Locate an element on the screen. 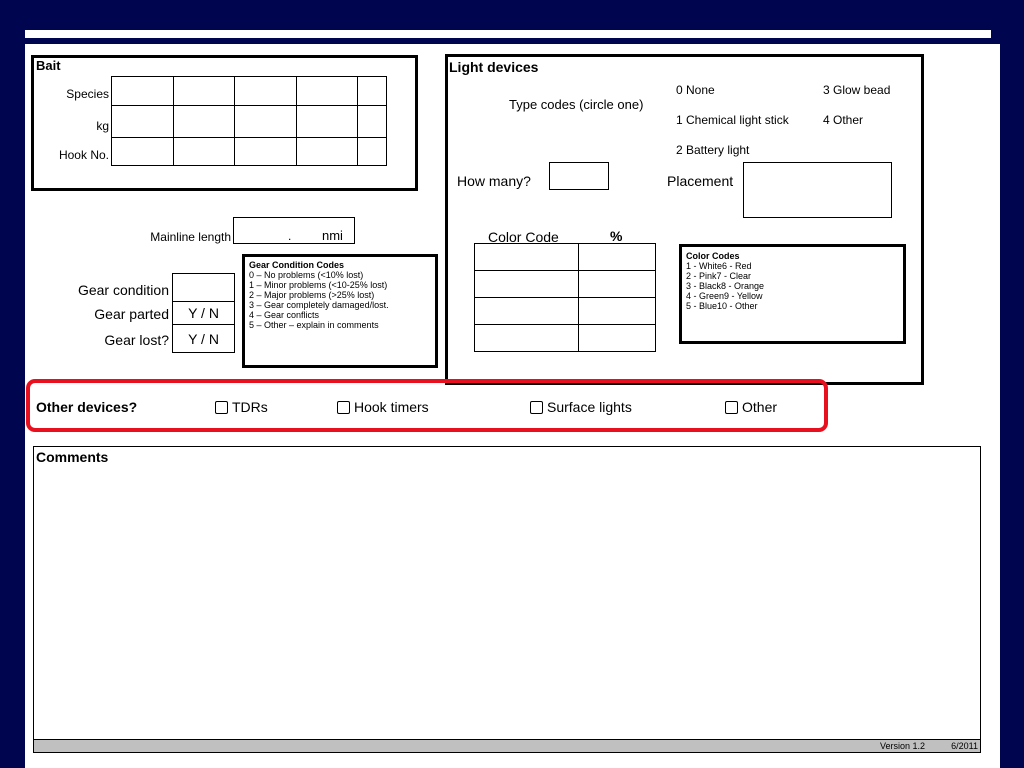  bait-label-hook-no: Hook No. is located at coordinates (83, 155).